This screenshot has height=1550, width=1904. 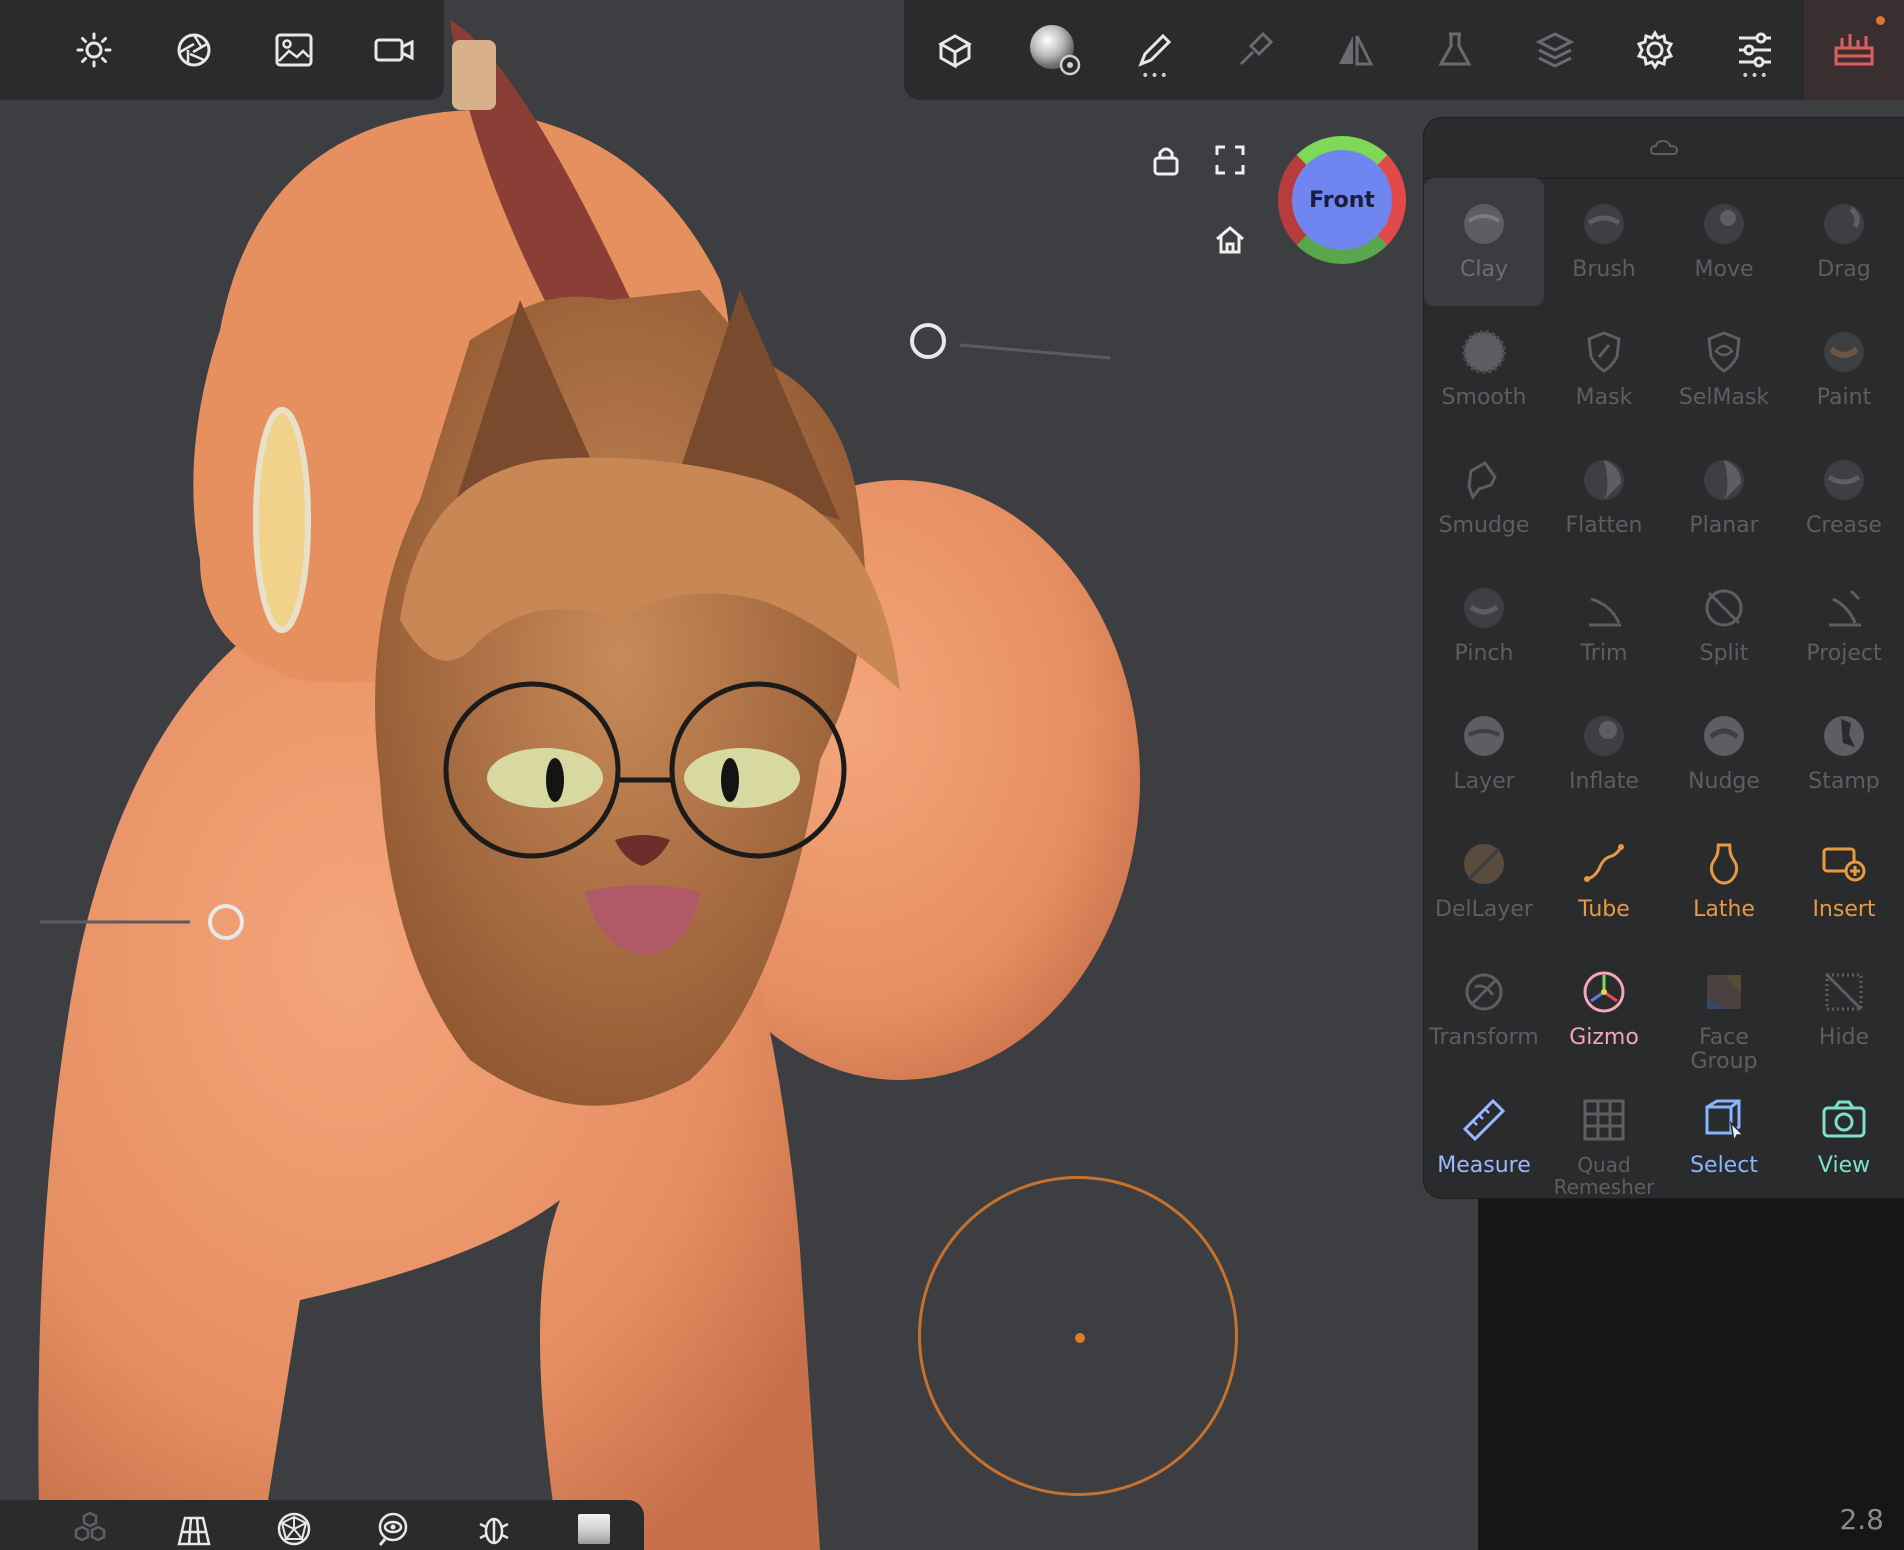 What do you see at coordinates (1604, 370) in the screenshot?
I see `tool-mask: Mask` at bounding box center [1604, 370].